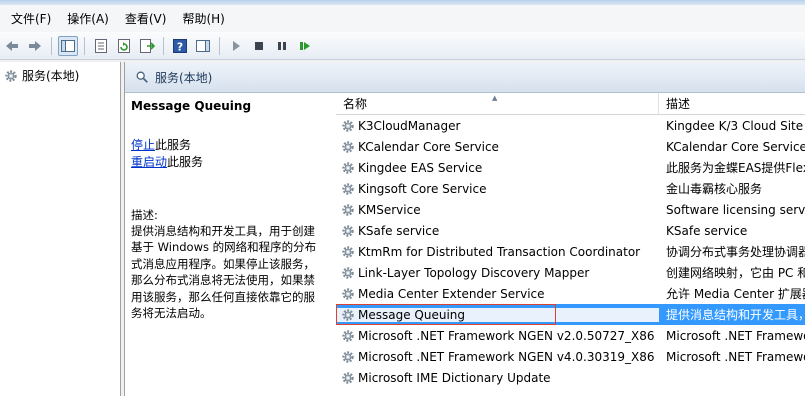  Describe the element at coordinates (412, 314) in the screenshot. I see `service-name: Message Queuing` at that location.